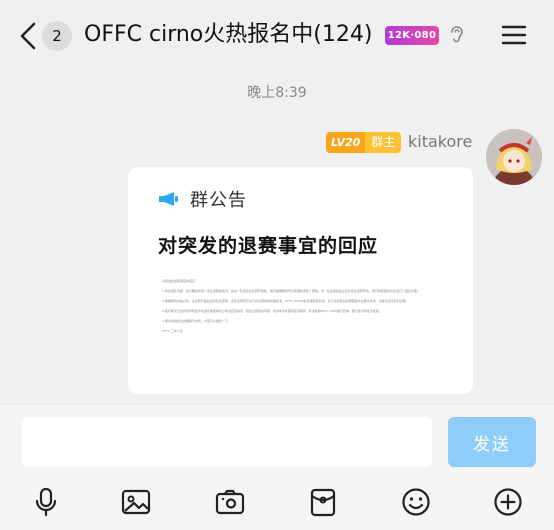  What do you see at coordinates (383, 142) in the screenshot?
I see `role-label: 群主` at bounding box center [383, 142].